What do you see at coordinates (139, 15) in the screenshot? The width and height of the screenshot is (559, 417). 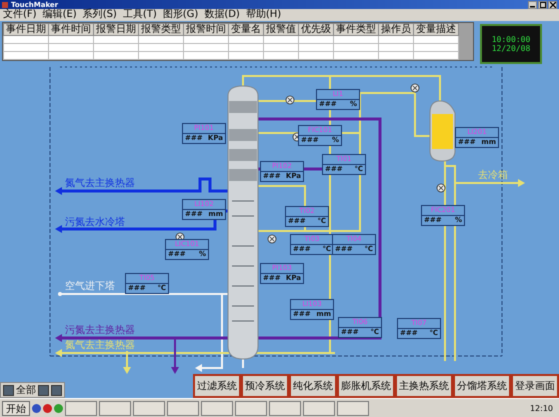 I see `menu-item: 工具(T)` at bounding box center [139, 15].